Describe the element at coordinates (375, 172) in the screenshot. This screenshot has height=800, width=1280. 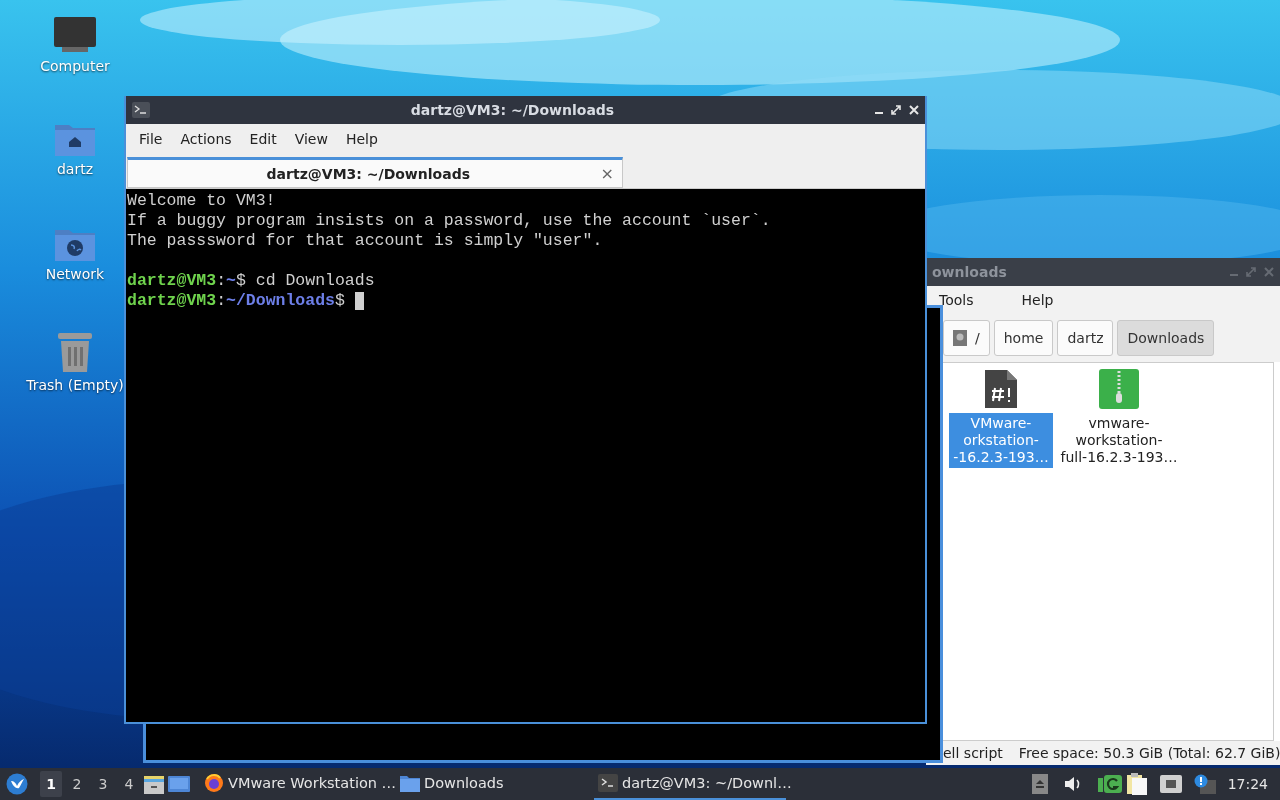
I see `terminal-tab: dartz@VM3: ~/Downloads ×` at that location.